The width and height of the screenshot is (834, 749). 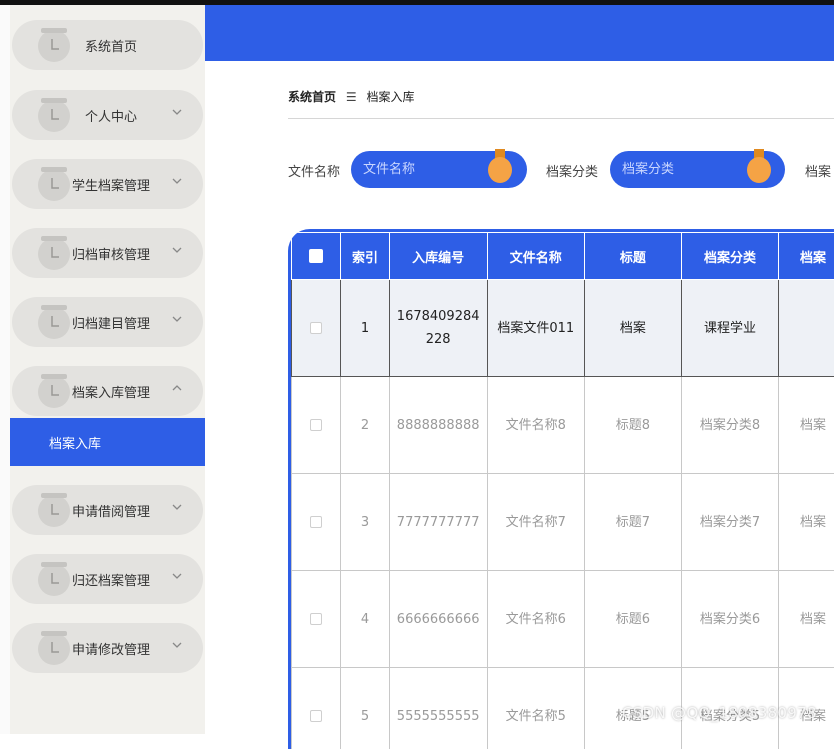 I want to click on sidebar-item-label: 申请借阅管理, so click(x=111, y=510).